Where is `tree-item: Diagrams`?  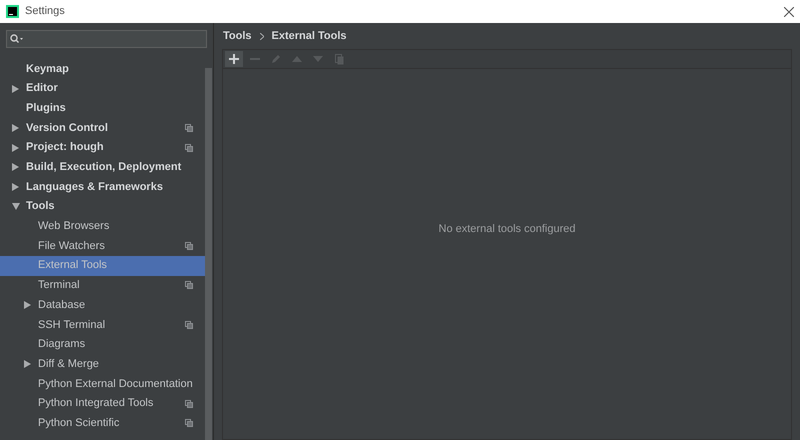 tree-item: Diagrams is located at coordinates (102, 344).